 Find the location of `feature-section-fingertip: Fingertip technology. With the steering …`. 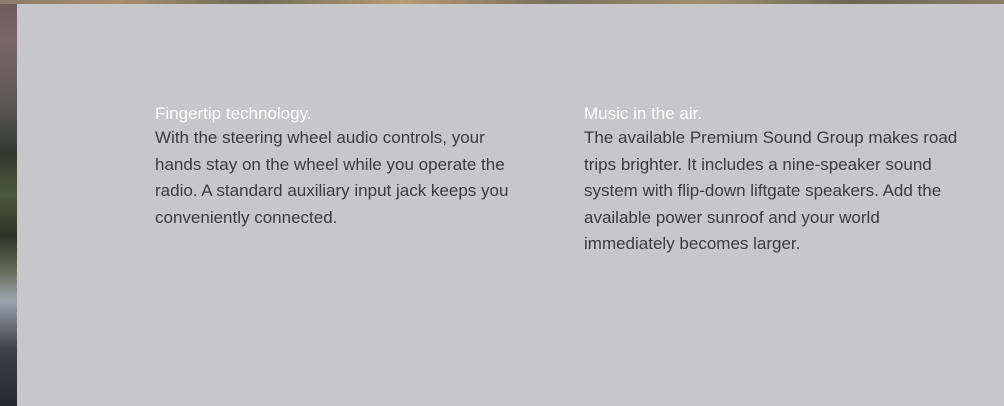

feature-section-fingertip: Fingertip technology. With the steering … is located at coordinates (340, 166).